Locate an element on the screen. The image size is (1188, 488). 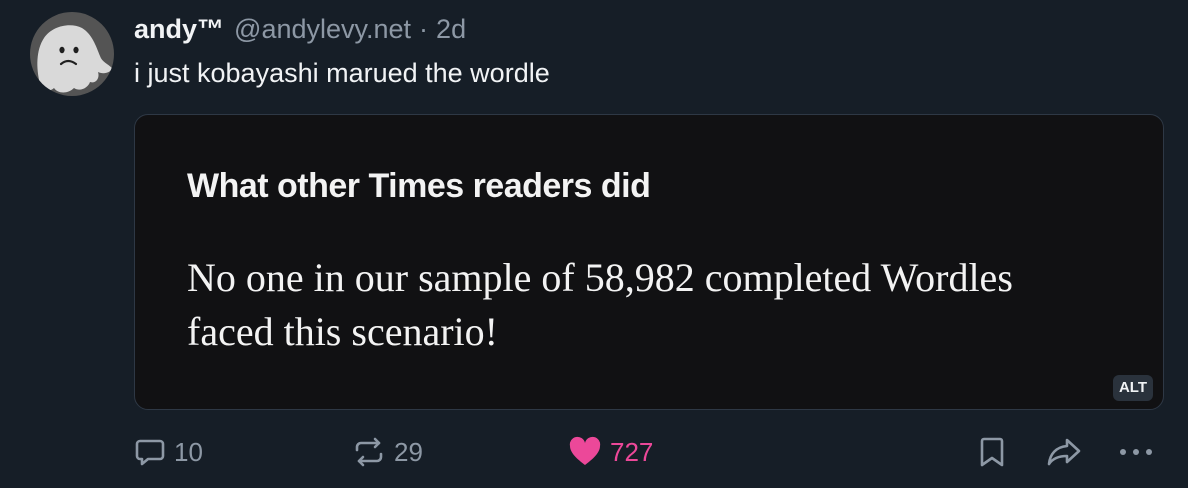
alt-badge: ALT is located at coordinates (1132, 388).